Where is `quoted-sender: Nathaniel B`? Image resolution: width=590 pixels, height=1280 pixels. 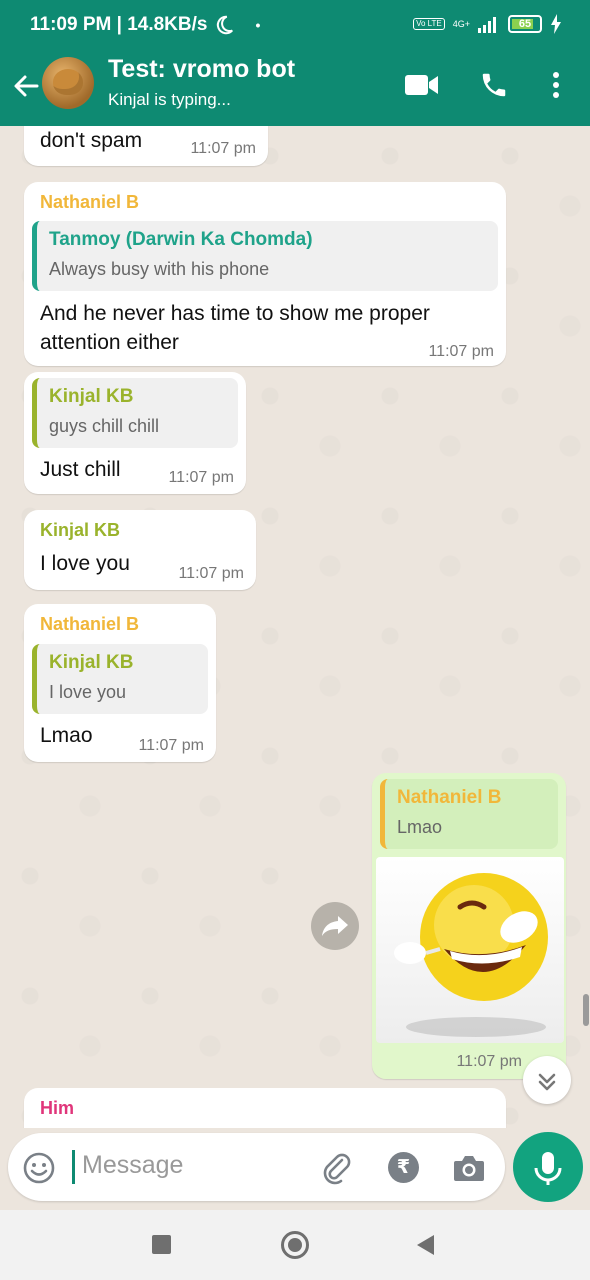 quoted-sender: Nathaniel B is located at coordinates (449, 797).